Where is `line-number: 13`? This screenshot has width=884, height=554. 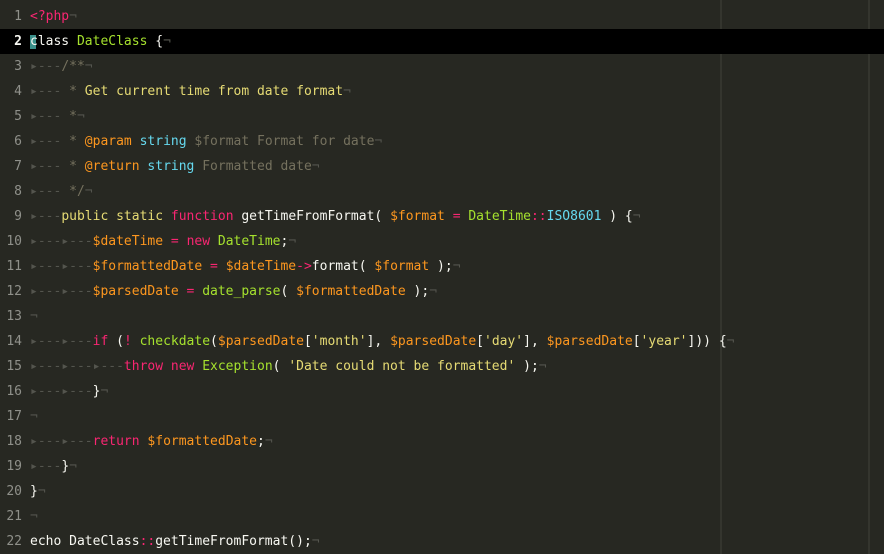
line-number: 13 is located at coordinates (14, 316).